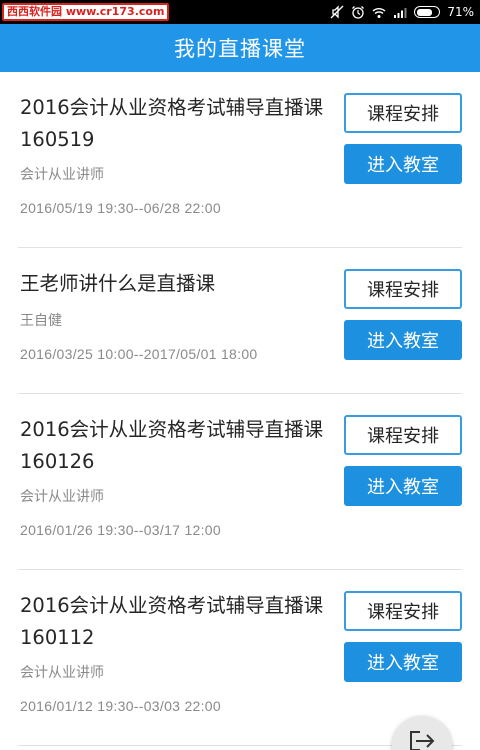  Describe the element at coordinates (337, 12) in the screenshot. I see `mute-icon` at that location.